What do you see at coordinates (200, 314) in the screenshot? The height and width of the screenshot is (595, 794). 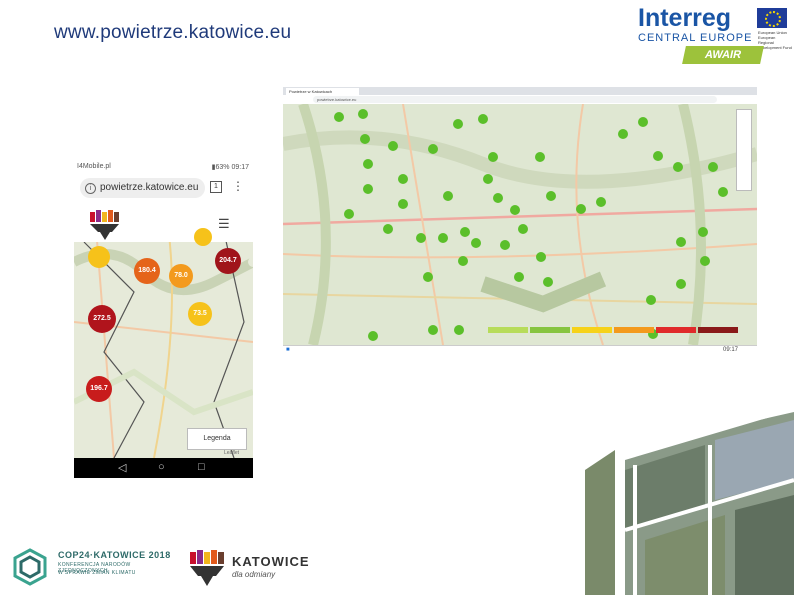 I see `station-bubble: 73.5` at bounding box center [200, 314].